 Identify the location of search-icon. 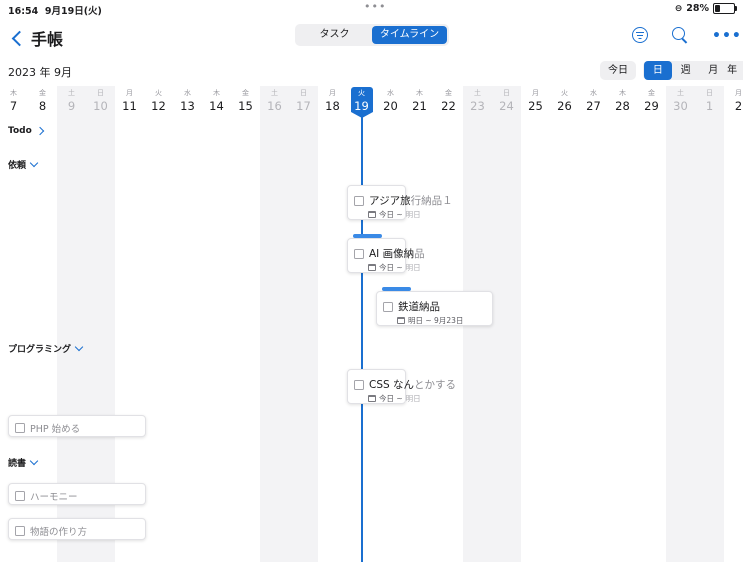
(680, 35).